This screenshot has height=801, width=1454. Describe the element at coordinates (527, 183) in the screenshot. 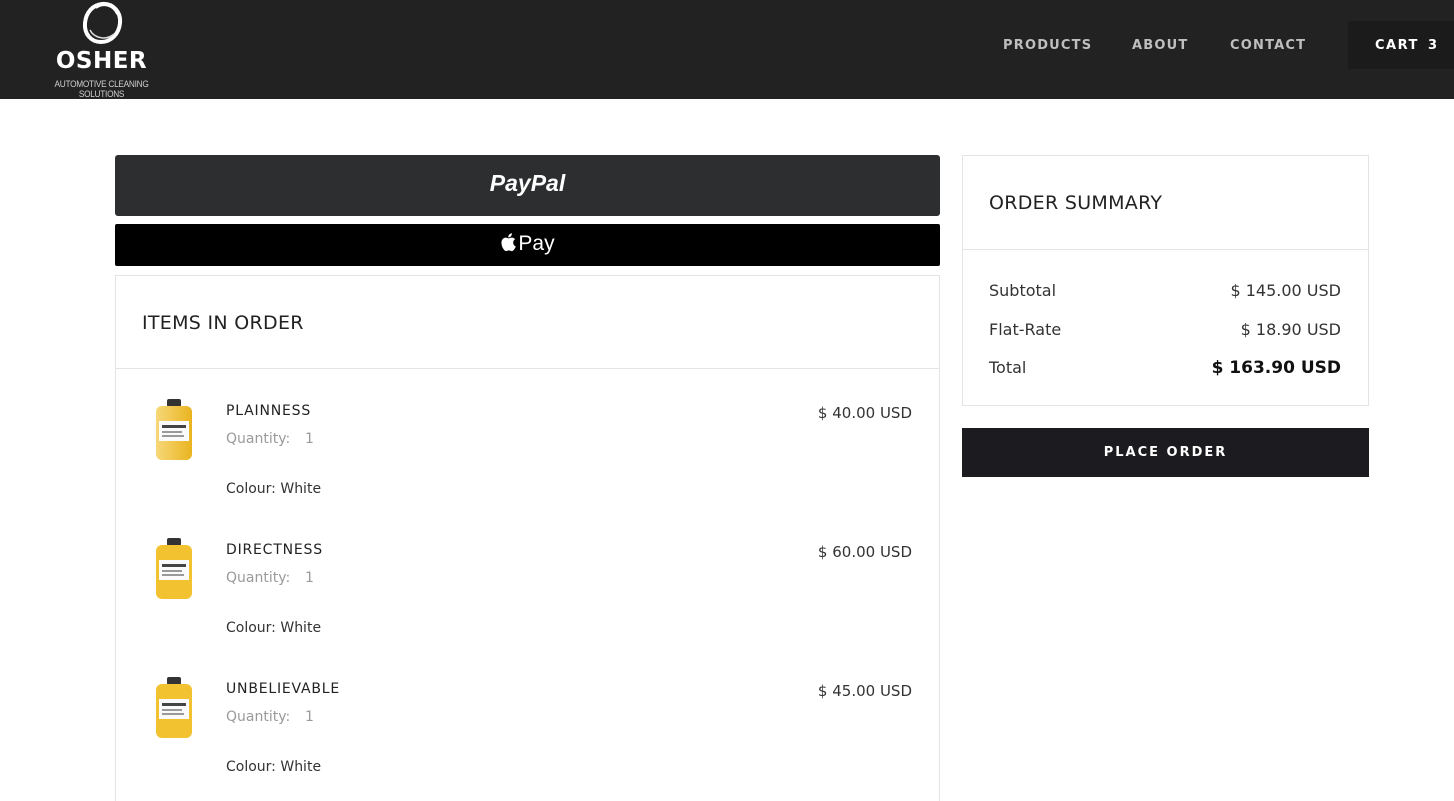

I see `paypal-label: PayPal` at that location.